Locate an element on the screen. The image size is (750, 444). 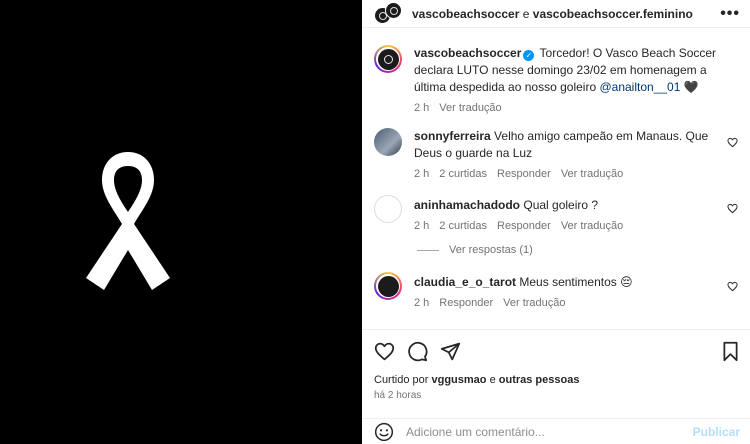
view-replies-button: Ver respostas (1) is located at coordinates (475, 250).